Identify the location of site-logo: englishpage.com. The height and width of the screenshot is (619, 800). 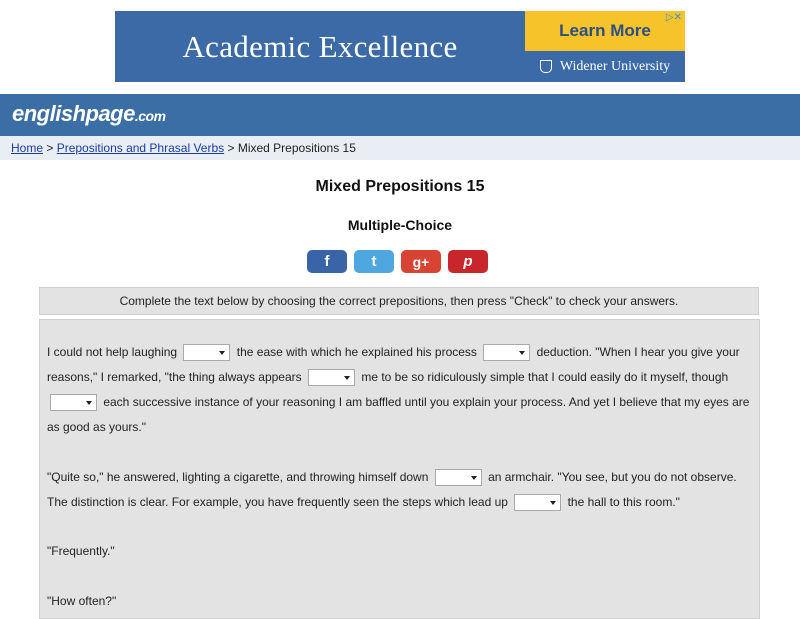
(89, 114).